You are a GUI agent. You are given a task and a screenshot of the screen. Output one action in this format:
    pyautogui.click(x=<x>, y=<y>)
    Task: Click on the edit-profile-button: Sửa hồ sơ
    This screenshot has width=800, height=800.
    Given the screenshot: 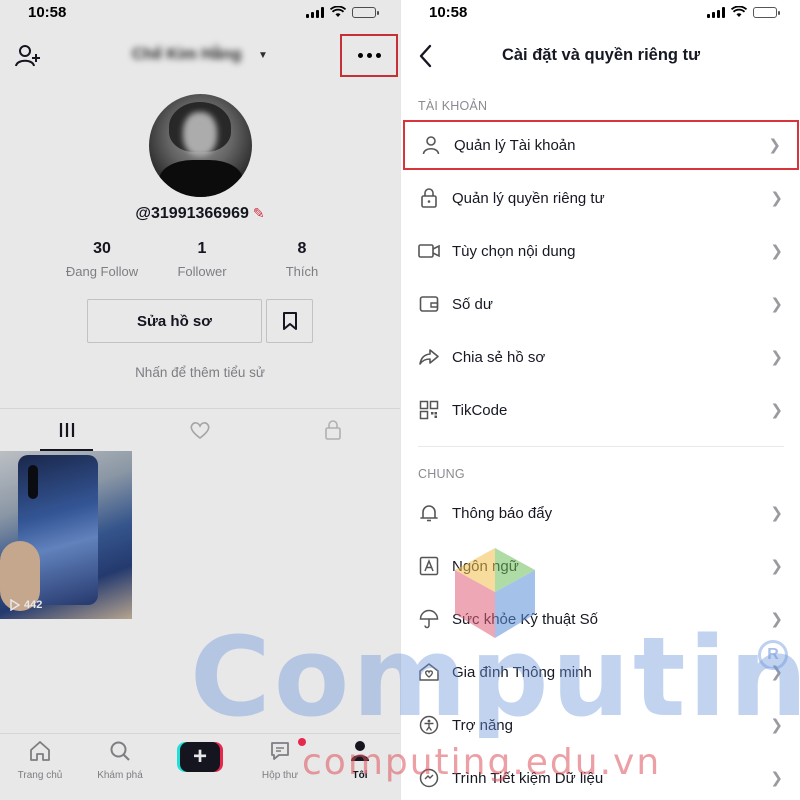 What is the action you would take?
    pyautogui.click(x=174, y=321)
    